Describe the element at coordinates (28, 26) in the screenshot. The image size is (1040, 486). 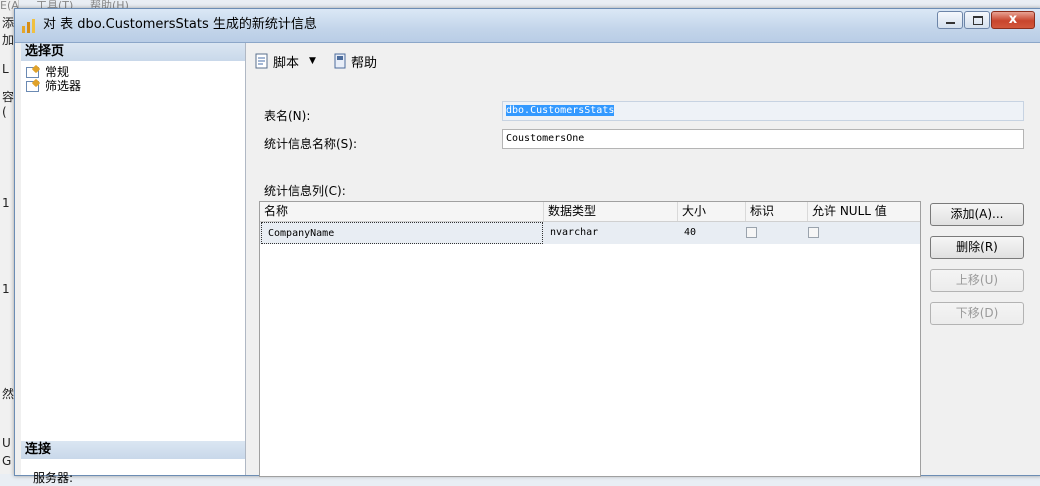
I see `statistics-icon` at that location.